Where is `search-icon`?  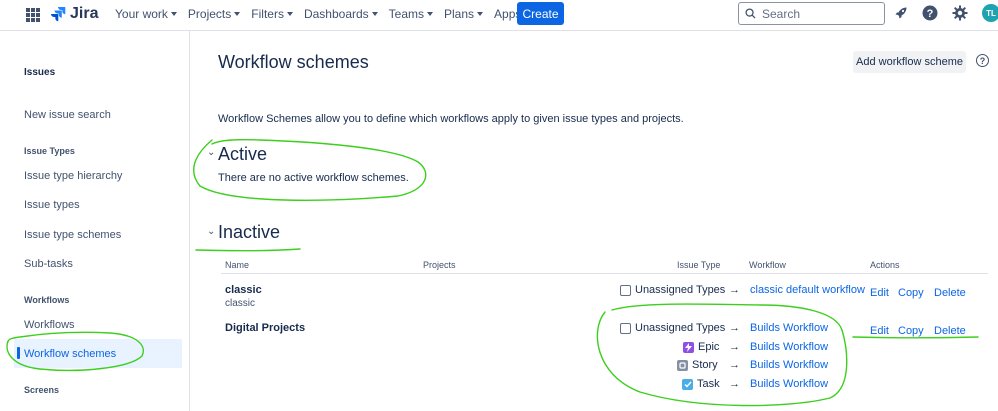
search-icon is located at coordinates (750, 13).